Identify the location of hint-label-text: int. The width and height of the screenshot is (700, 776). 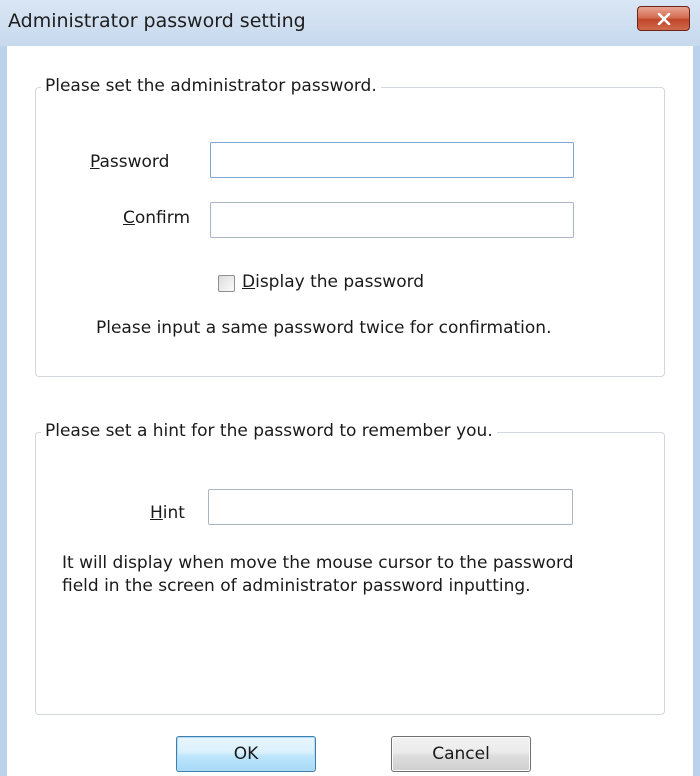
(173, 513).